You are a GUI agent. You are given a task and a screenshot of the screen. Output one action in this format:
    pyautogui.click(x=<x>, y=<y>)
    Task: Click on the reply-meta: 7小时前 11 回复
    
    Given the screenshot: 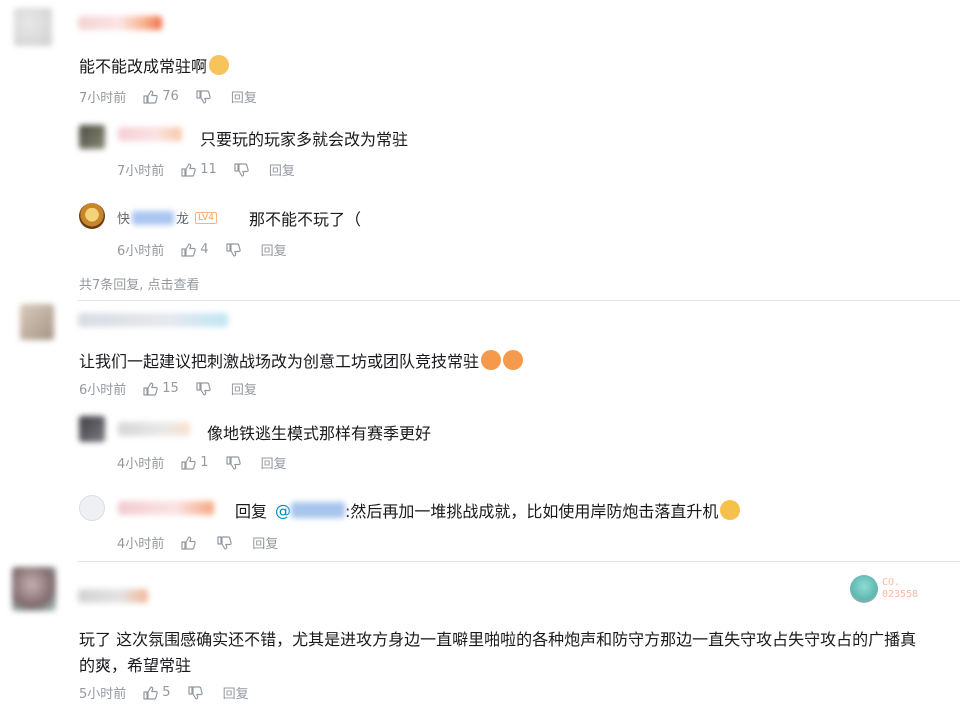 What is the action you would take?
    pyautogui.click(x=214, y=169)
    